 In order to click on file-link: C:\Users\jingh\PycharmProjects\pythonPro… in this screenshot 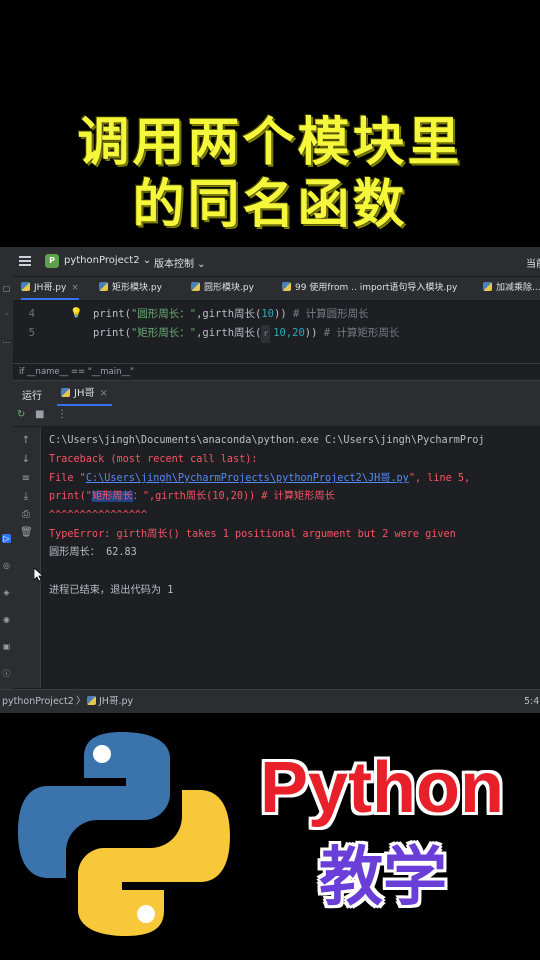, I will do `click(247, 478)`.